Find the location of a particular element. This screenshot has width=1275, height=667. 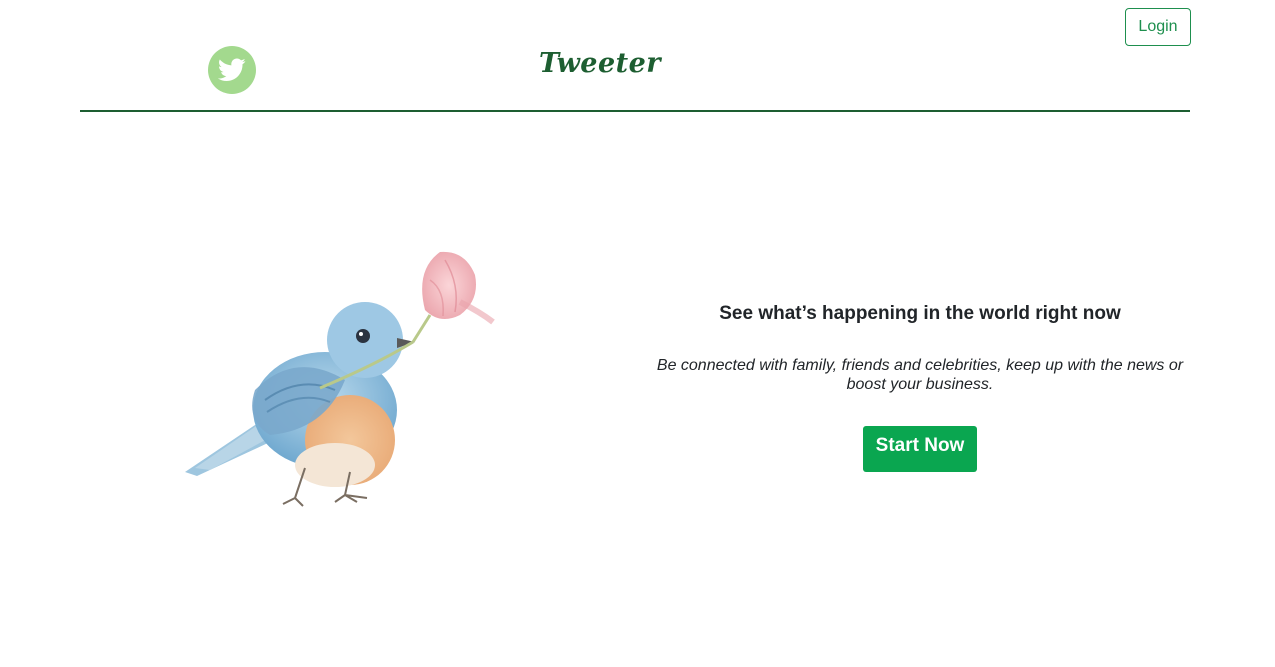

twitter-bird-icon is located at coordinates (232, 69).